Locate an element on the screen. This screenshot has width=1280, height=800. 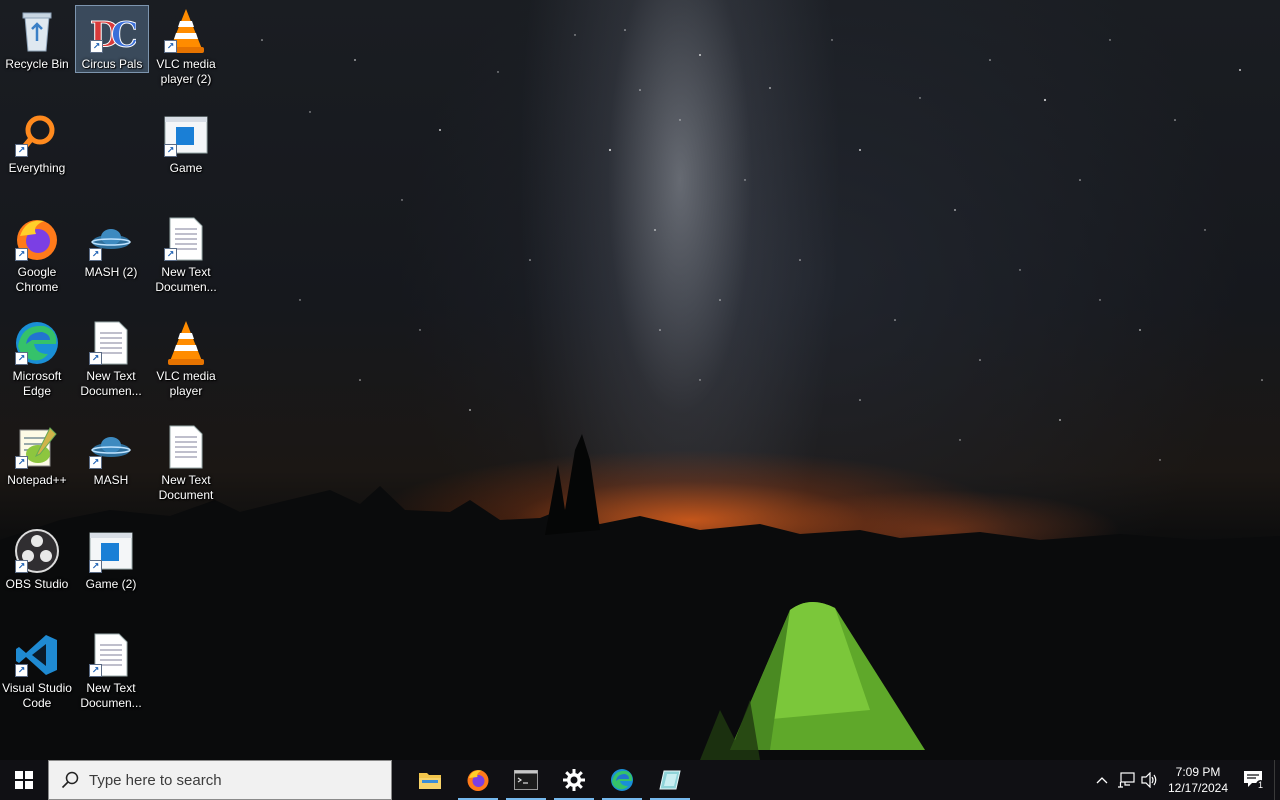
app-icon is located at coordinates (670, 780).